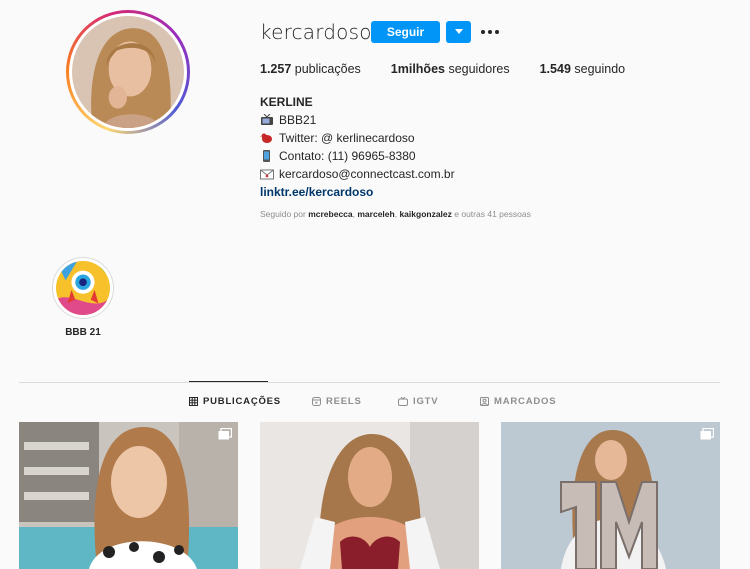  I want to click on highlight-label: BBB 21, so click(83, 332).